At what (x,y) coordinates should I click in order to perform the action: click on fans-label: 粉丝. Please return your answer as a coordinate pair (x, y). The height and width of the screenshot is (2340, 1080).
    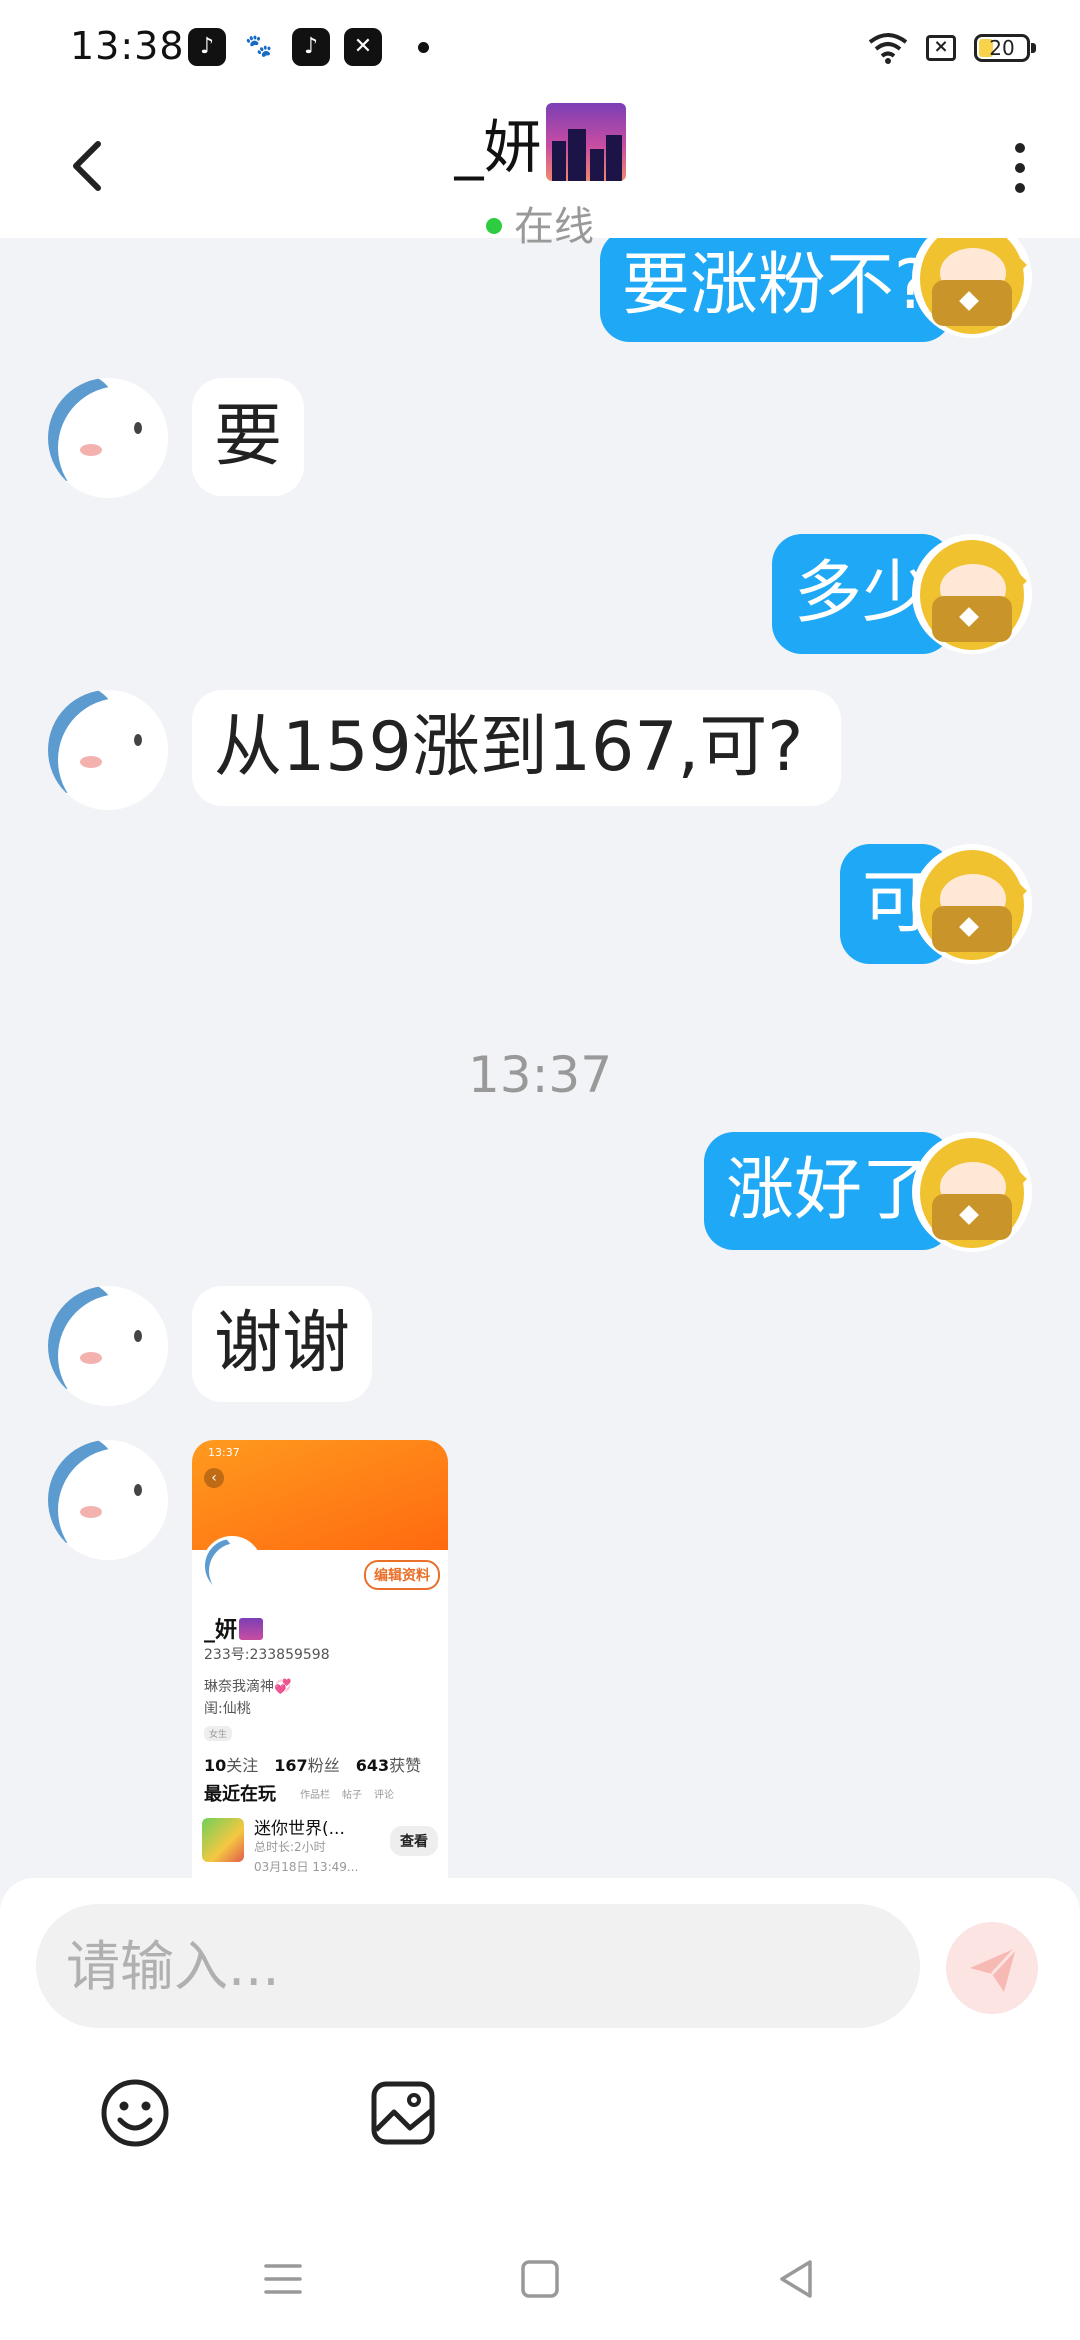
    Looking at the image, I should click on (323, 1765).